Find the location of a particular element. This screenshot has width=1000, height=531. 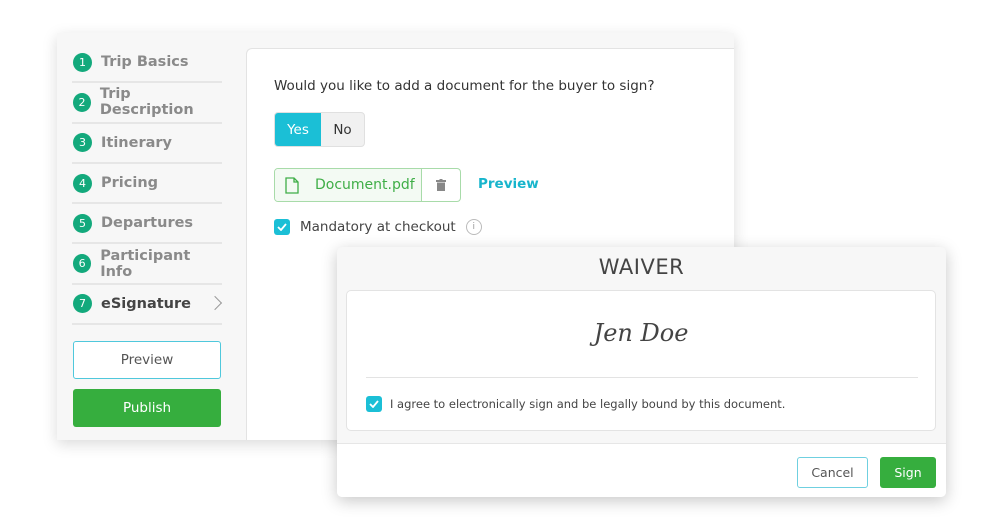

step-number: 1 is located at coordinates (82, 62).